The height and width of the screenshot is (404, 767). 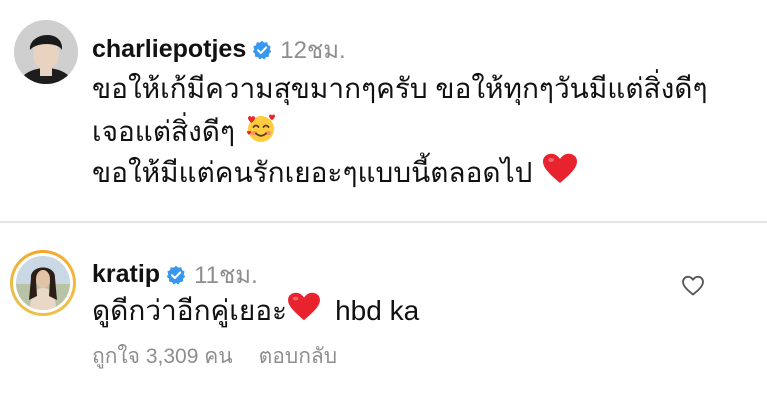 I want to click on comment-text-line: เจอแต่สิ่งดีๆ, so click(x=184, y=132).